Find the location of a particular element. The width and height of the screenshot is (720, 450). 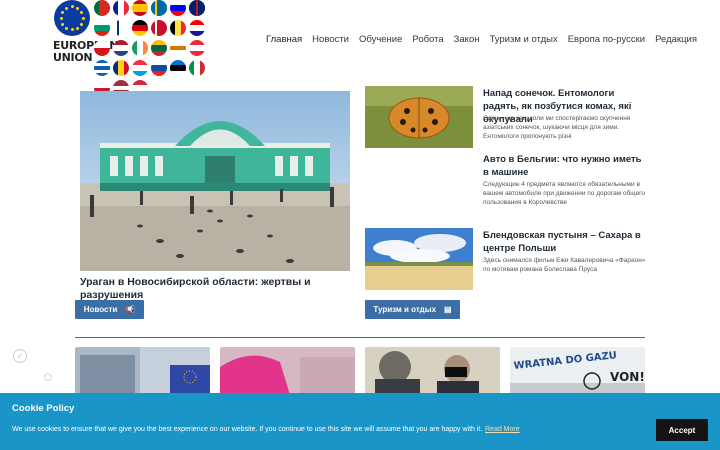

flag-bulgaria-icon is located at coordinates (102, 28).